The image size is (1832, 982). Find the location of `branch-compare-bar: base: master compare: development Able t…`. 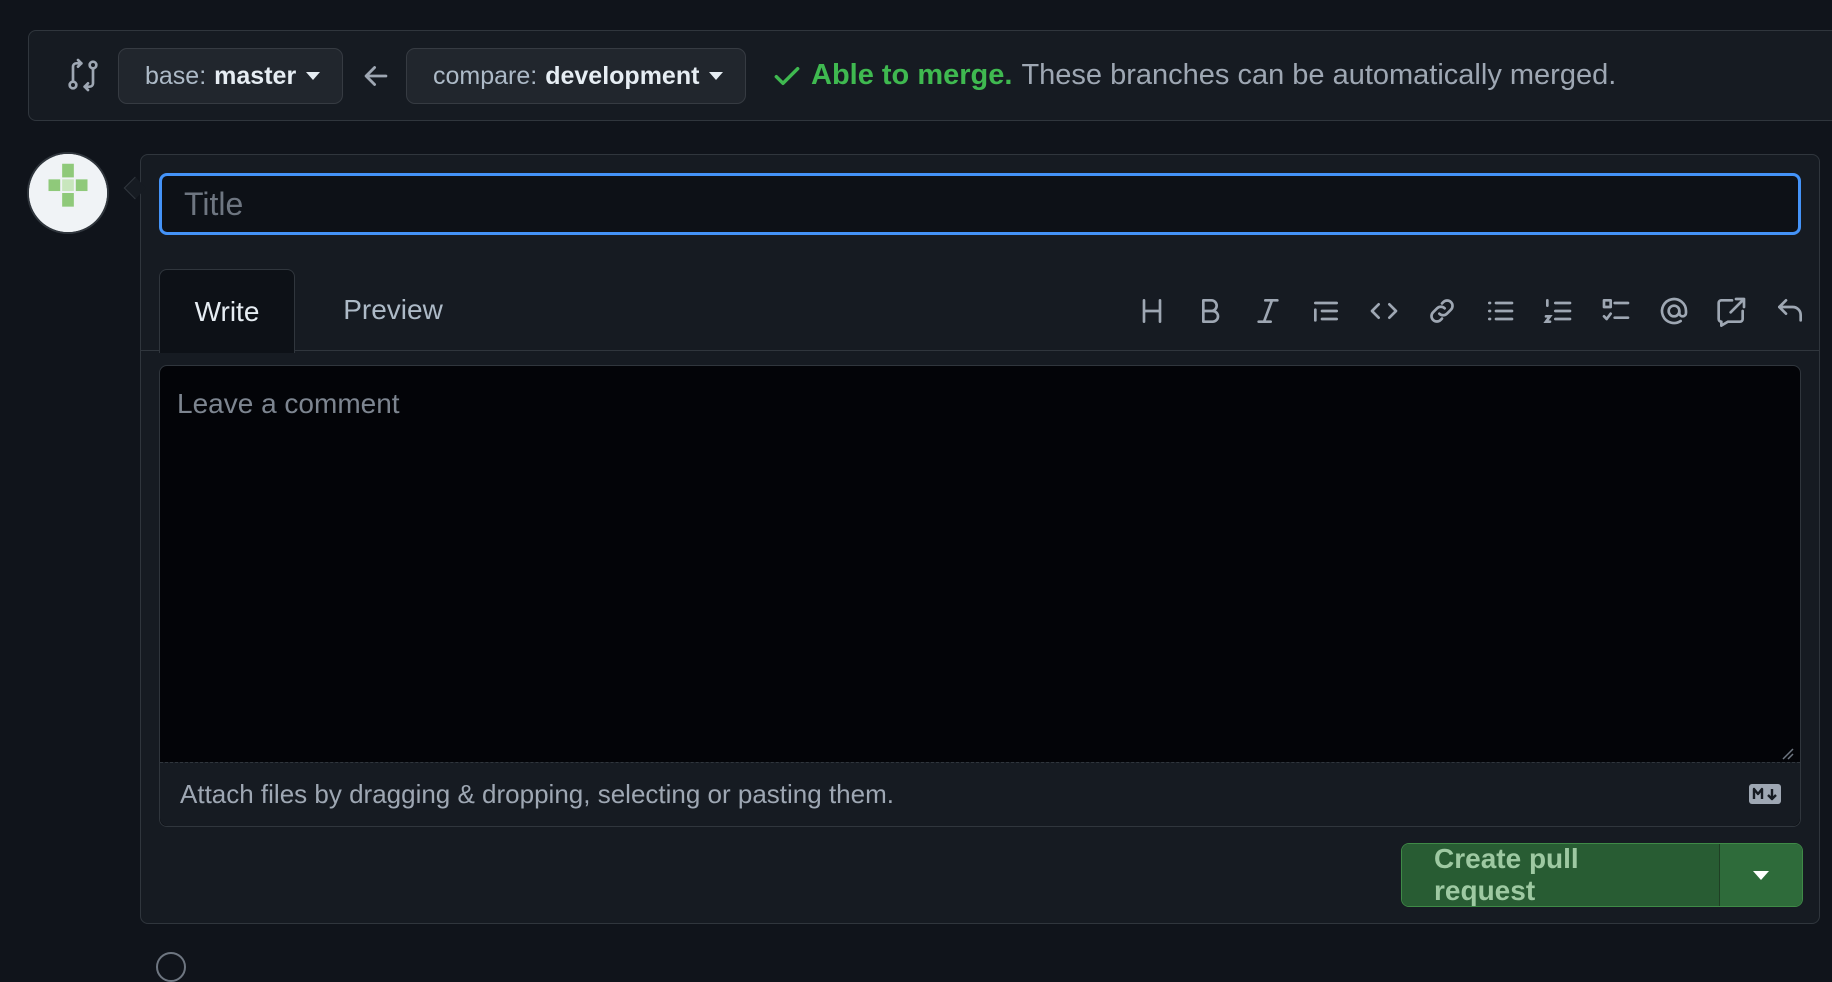

branch-compare-bar: base: master compare: development Able t… is located at coordinates (930, 75).